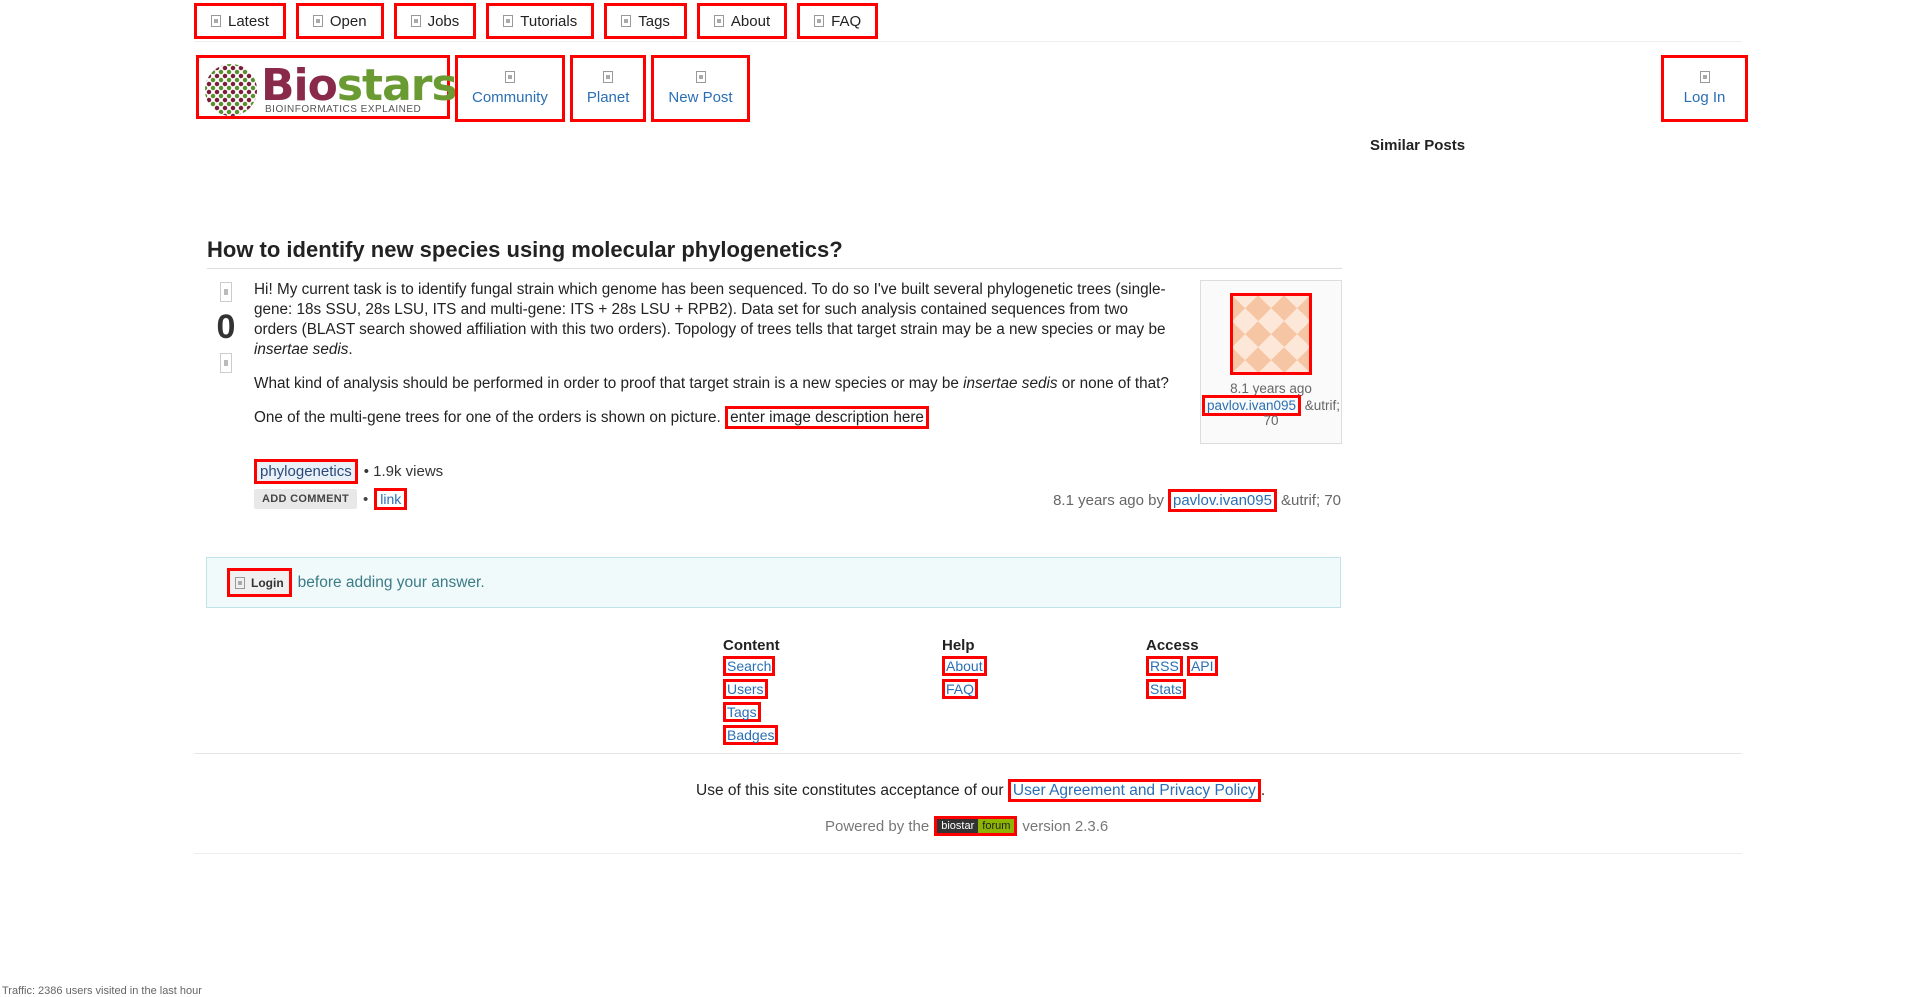 Image resolution: width=1920 pixels, height=997 pixels. Describe the element at coordinates (240, 21) in the screenshot. I see `nav-latest: Latest` at that location.